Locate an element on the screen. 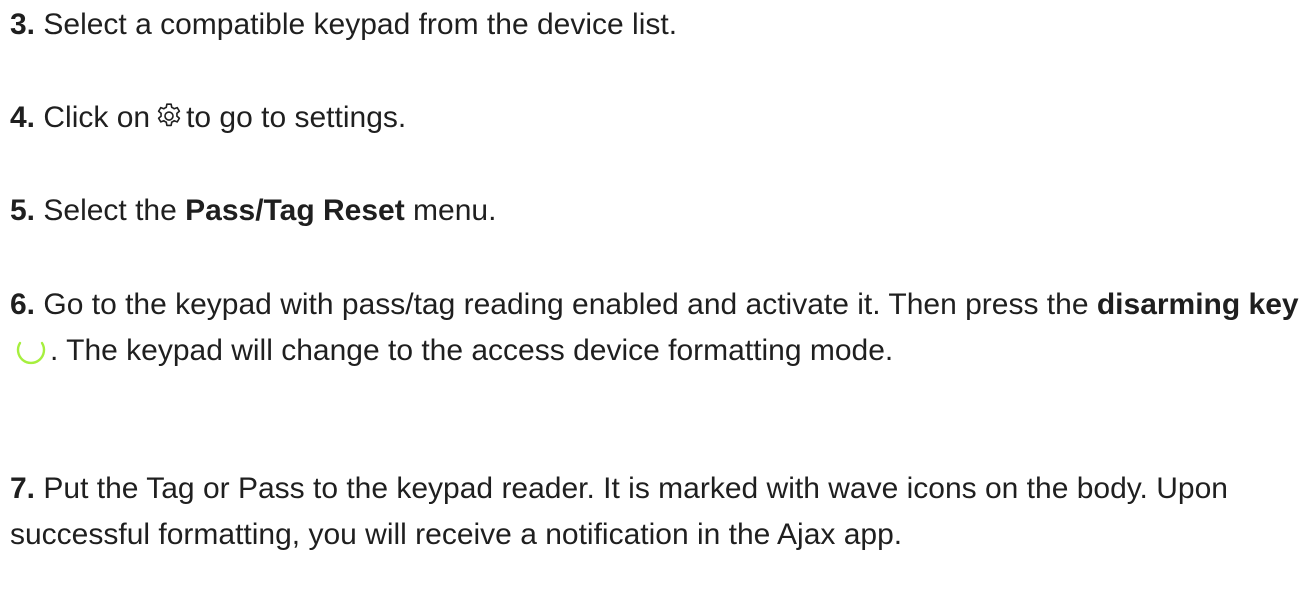 The image size is (1314, 606). step-number: 5. is located at coordinates (23, 210).